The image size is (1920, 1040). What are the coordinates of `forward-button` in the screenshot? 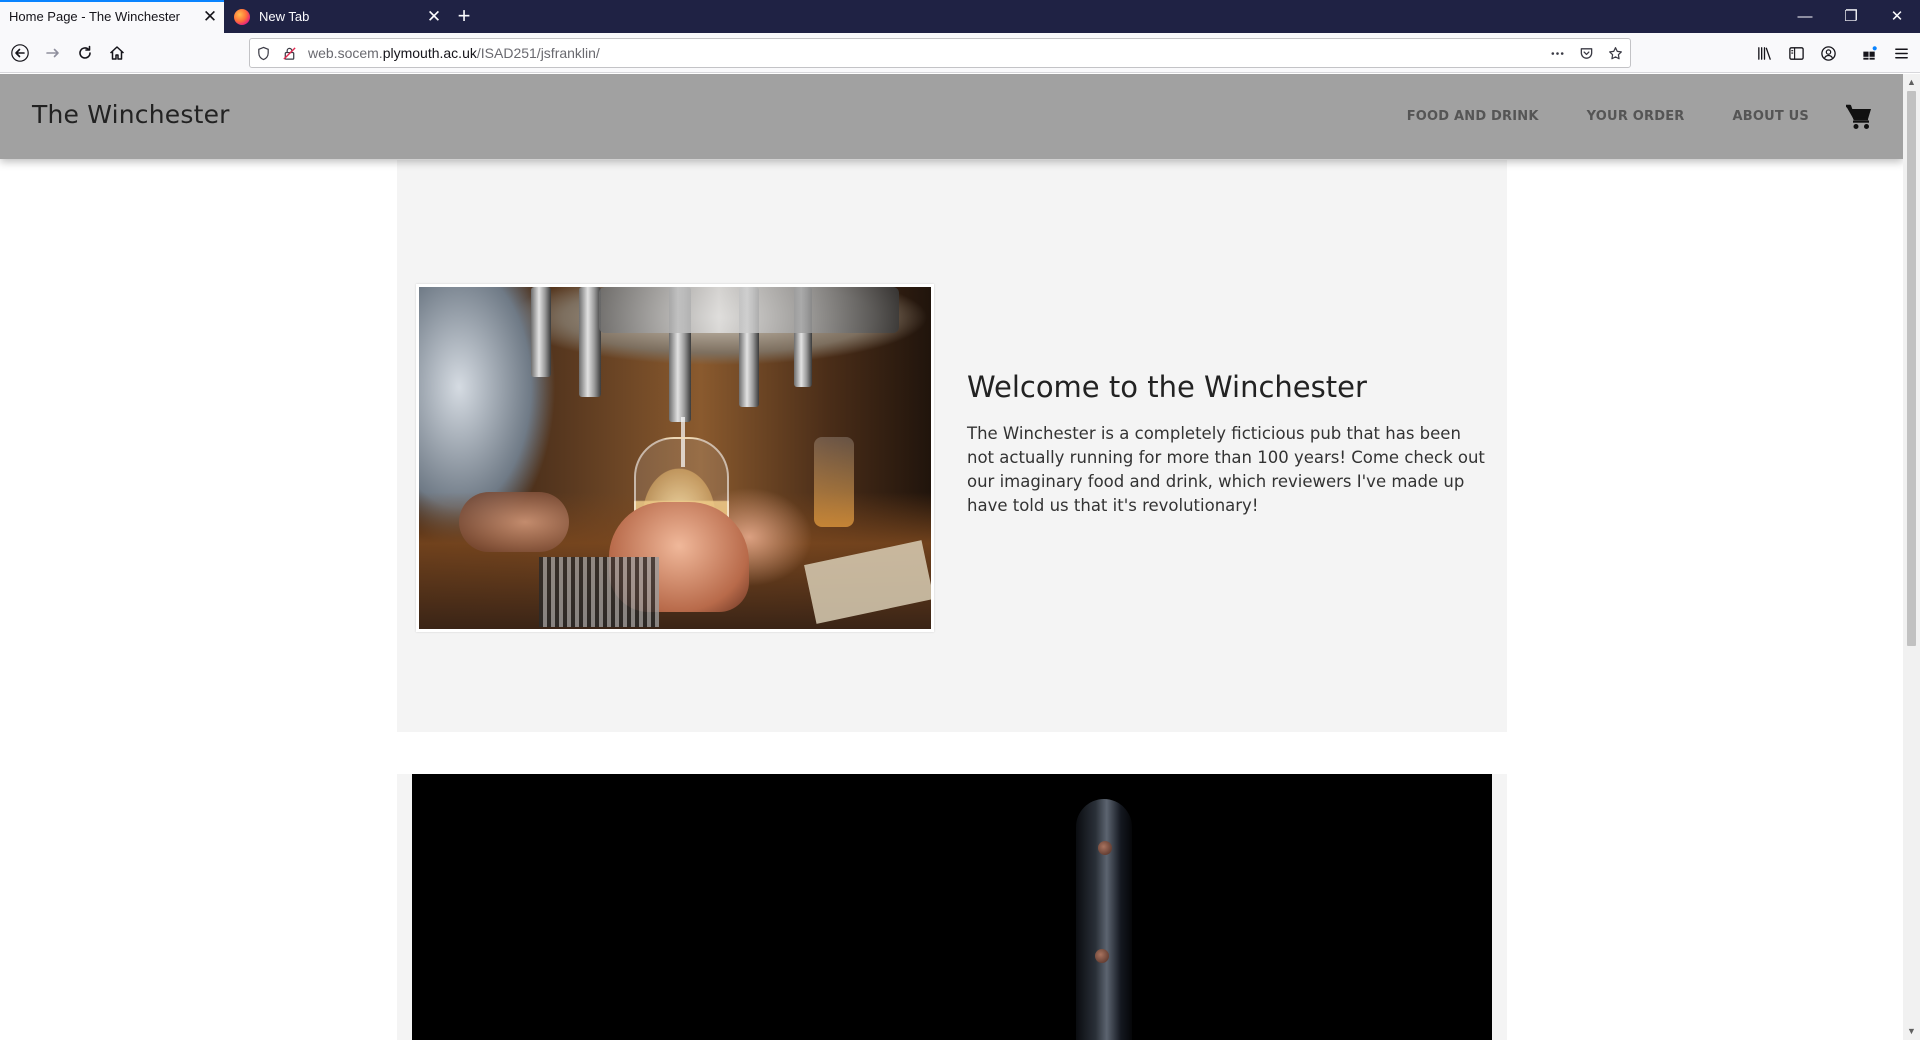 It's located at (53, 53).